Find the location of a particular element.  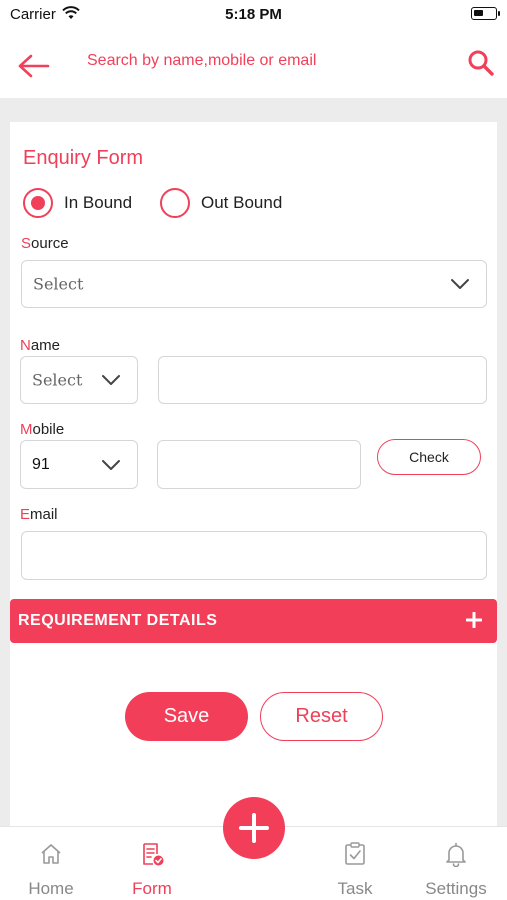

tab-form: Form is located at coordinates (152, 863).